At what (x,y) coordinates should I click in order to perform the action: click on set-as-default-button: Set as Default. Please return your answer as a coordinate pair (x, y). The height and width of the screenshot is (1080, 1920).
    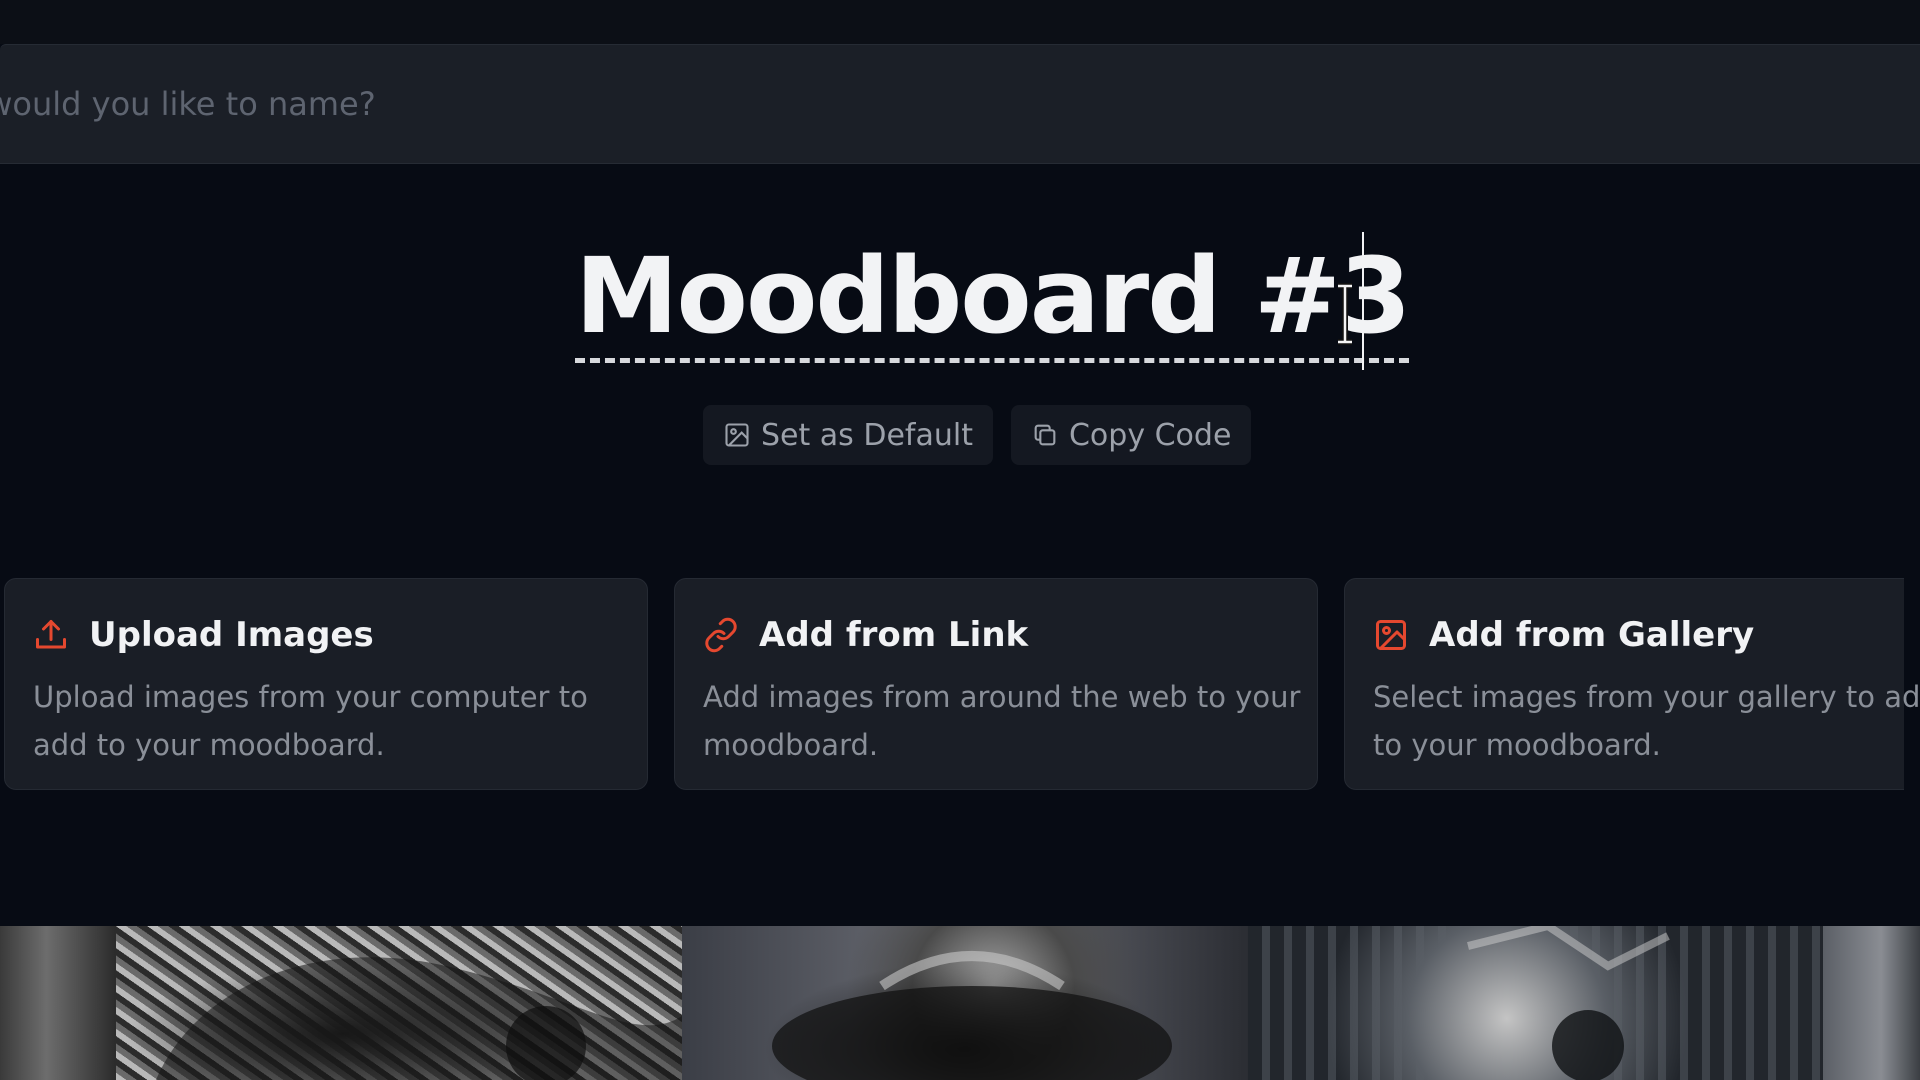
    Looking at the image, I should click on (848, 435).